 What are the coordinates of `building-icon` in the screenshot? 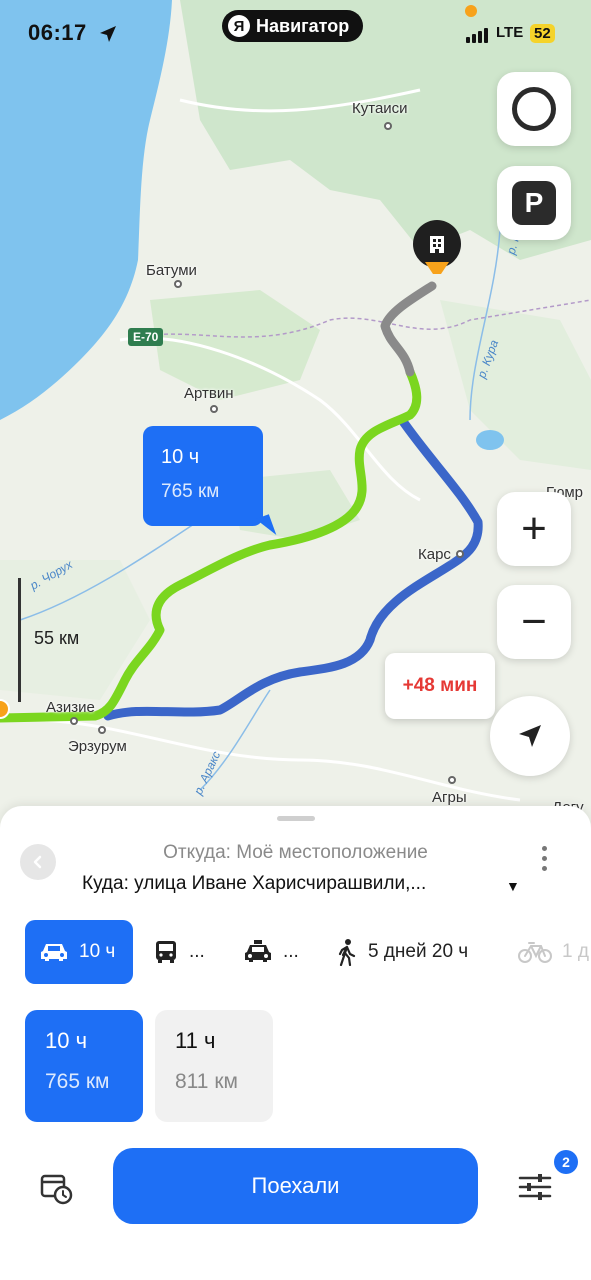 It's located at (437, 244).